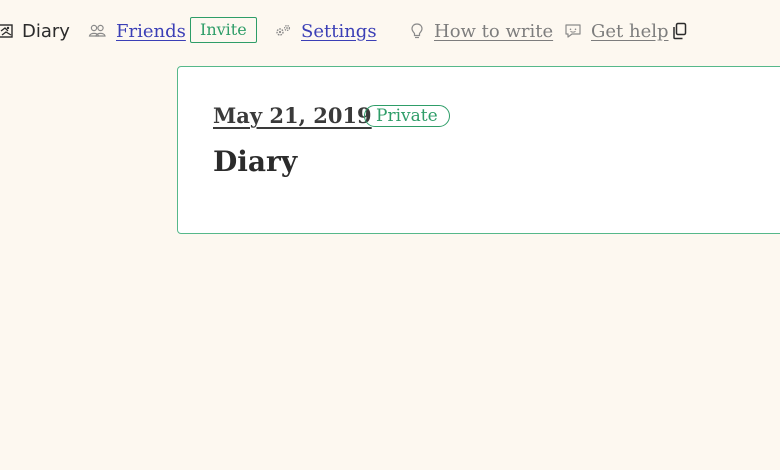 The image size is (780, 470). I want to click on people-icon, so click(97, 31).